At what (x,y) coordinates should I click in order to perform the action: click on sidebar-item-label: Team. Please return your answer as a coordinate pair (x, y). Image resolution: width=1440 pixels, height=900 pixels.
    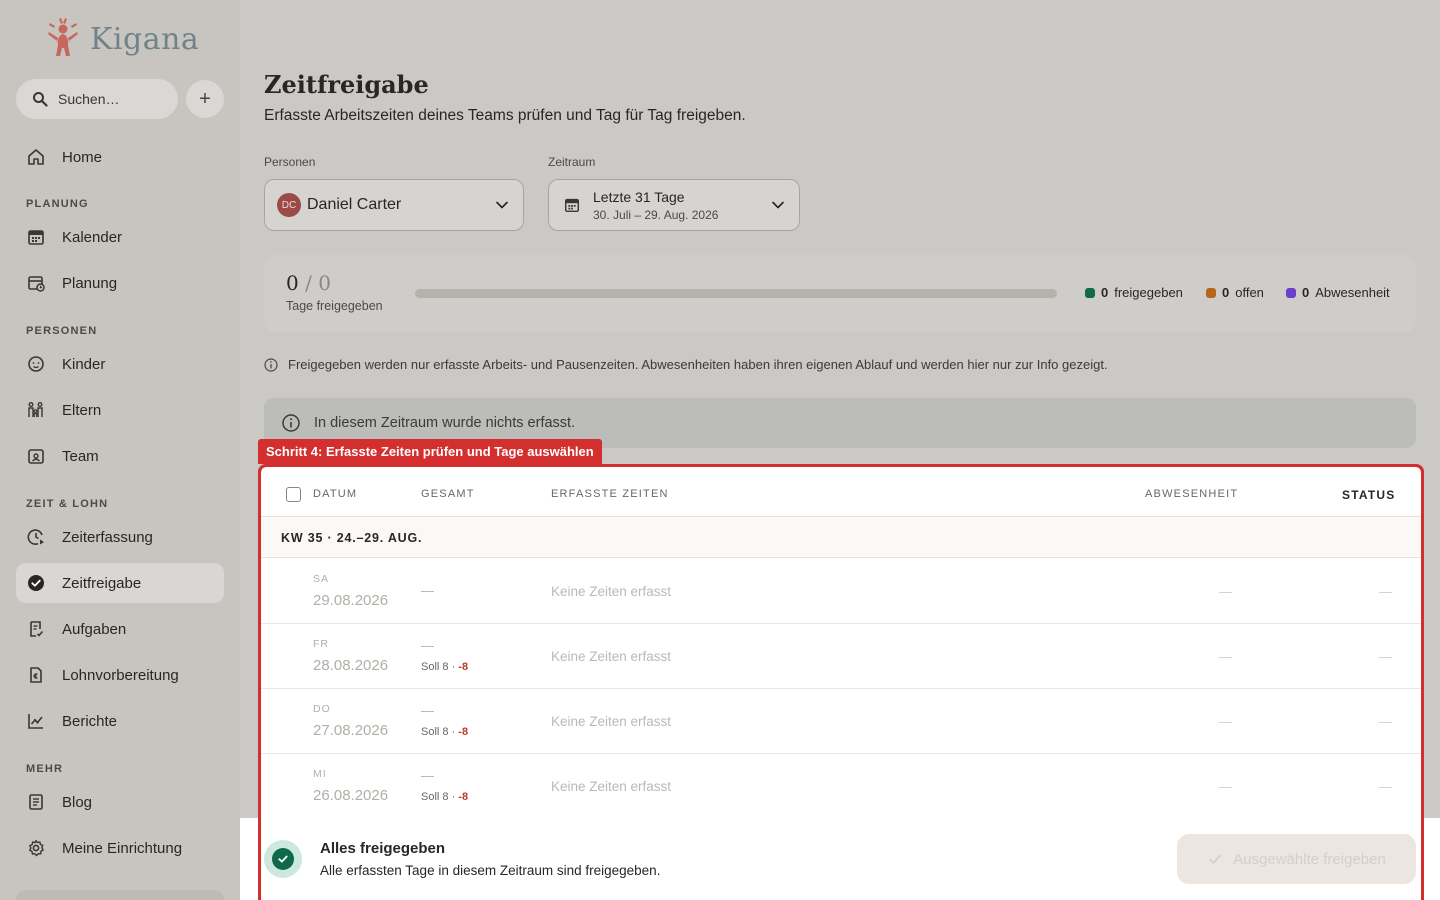
    Looking at the image, I should click on (80, 456).